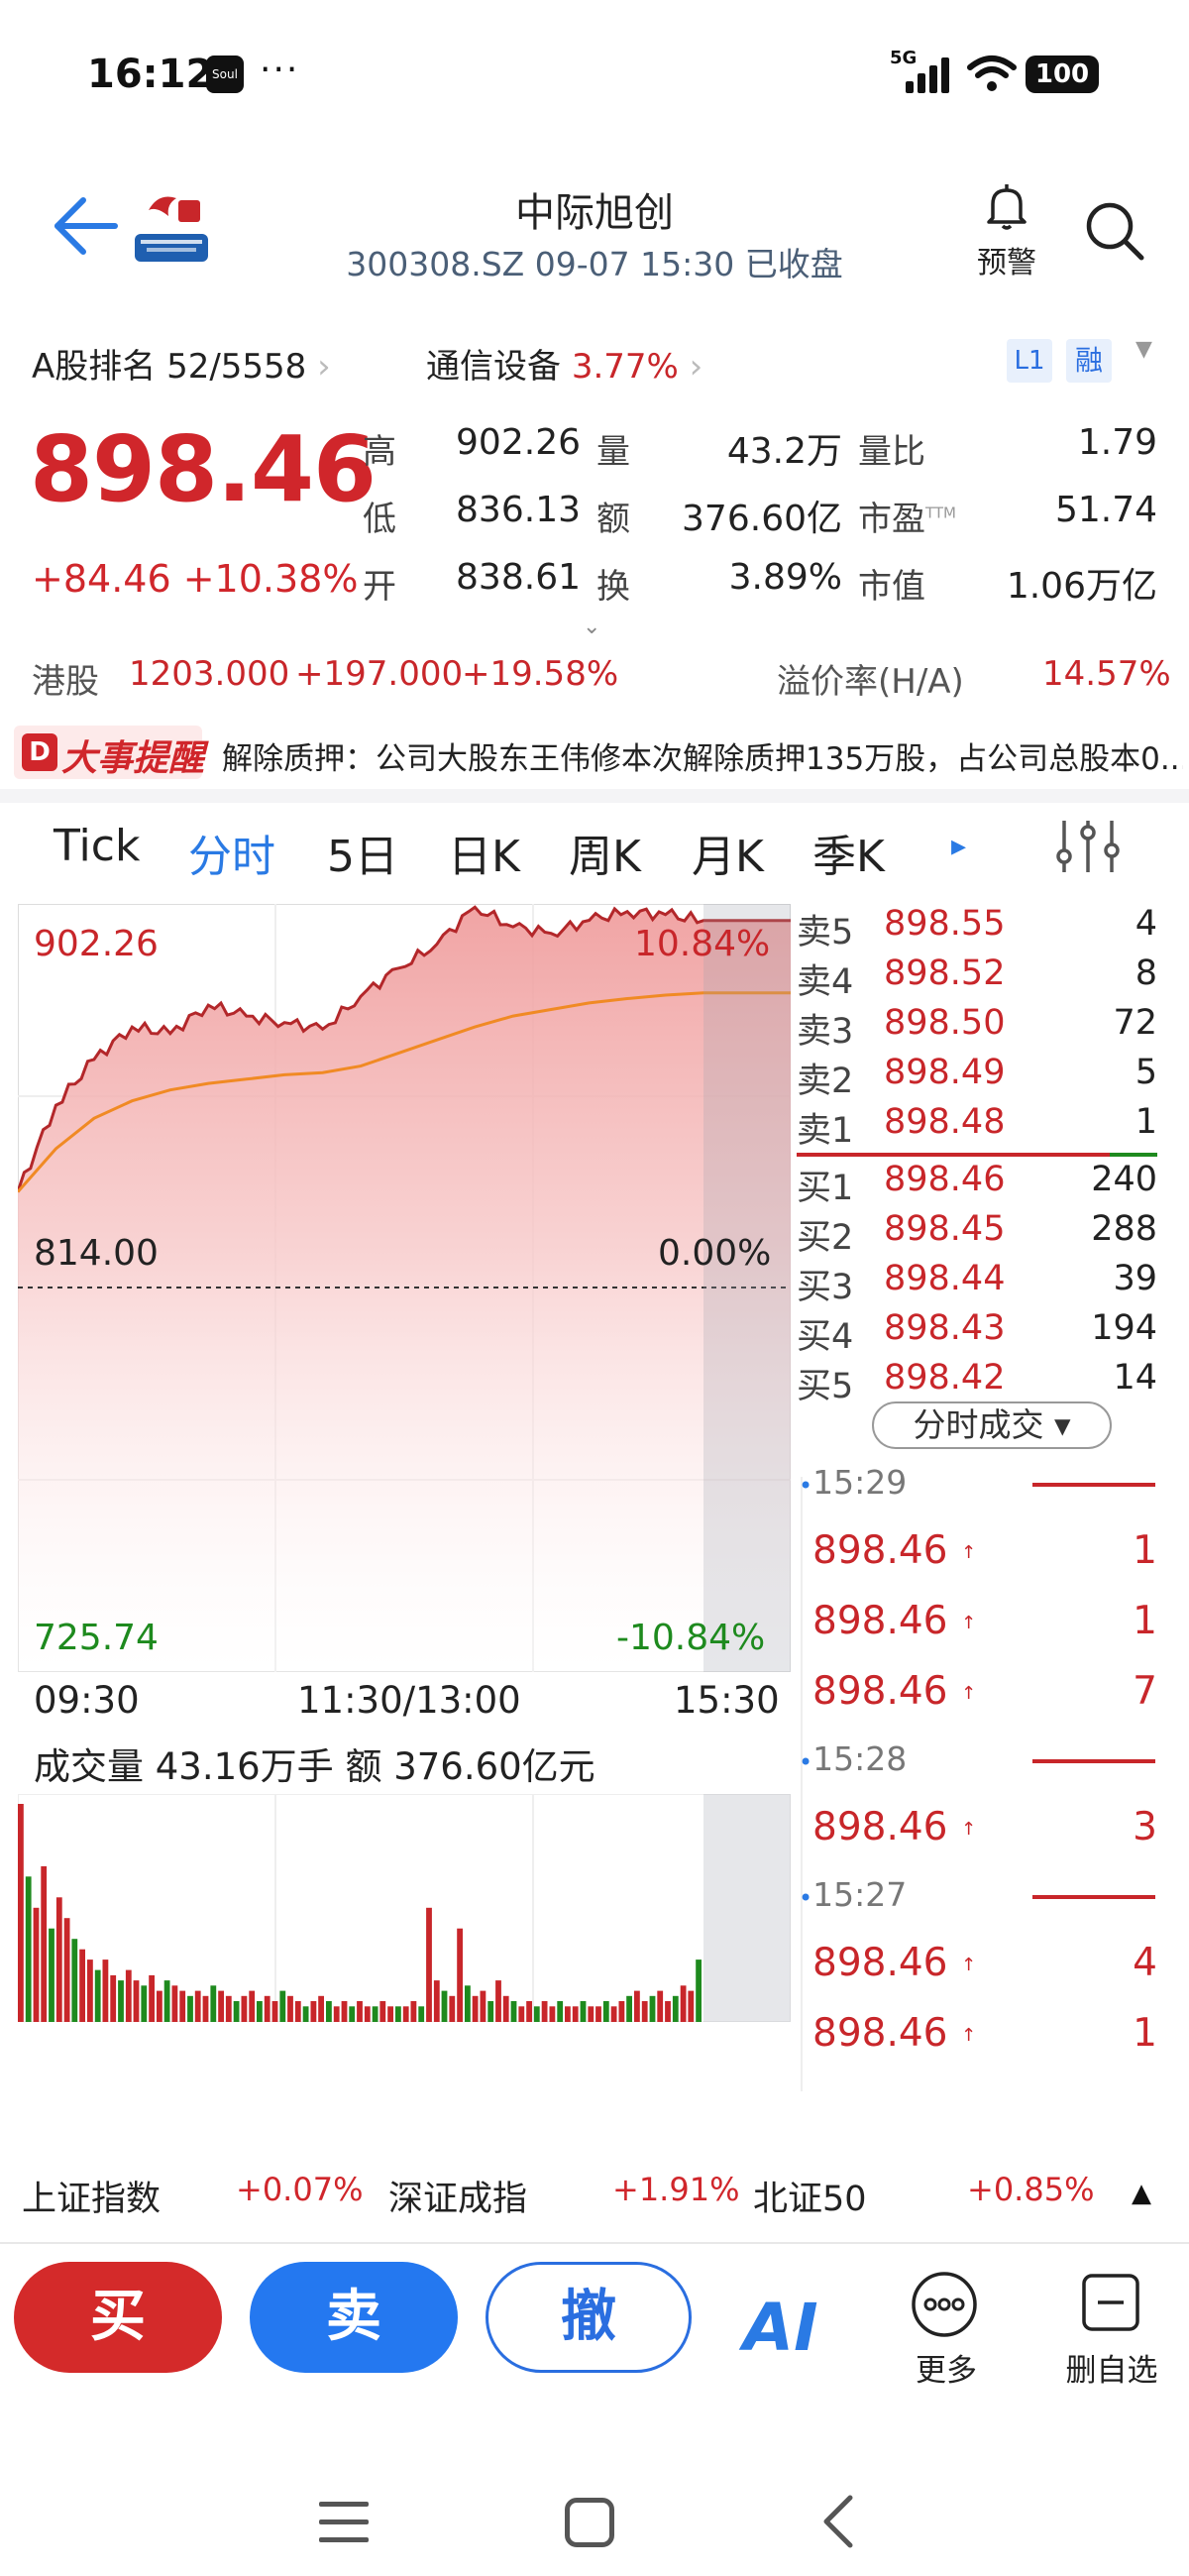 This screenshot has width=1189, height=2576. Describe the element at coordinates (91, 2196) in the screenshot. I see `index-name-sh: 上证指数` at that location.